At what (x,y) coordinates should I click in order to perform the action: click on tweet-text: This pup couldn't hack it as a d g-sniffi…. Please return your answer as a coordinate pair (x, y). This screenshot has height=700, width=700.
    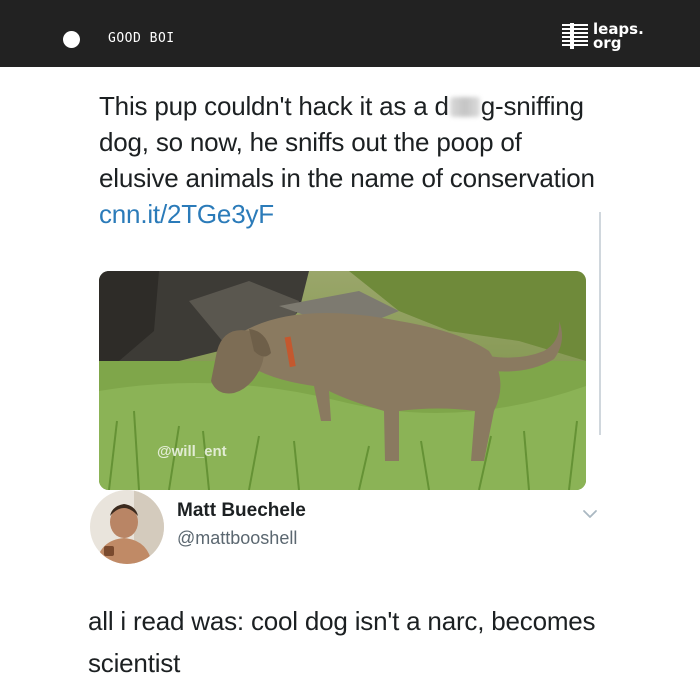
    Looking at the image, I should click on (349, 160).